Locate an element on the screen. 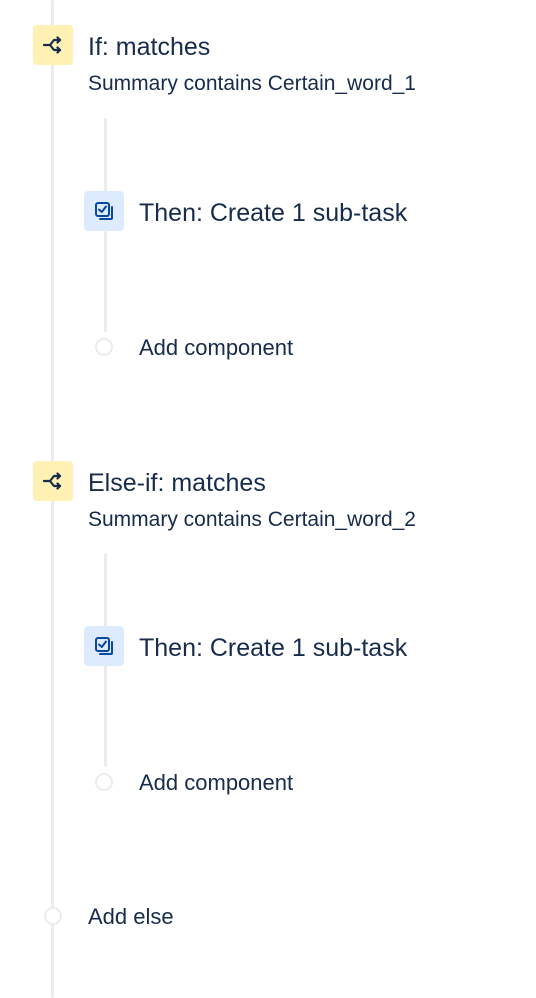  if-add-component-button: Add component is located at coordinates (216, 348).